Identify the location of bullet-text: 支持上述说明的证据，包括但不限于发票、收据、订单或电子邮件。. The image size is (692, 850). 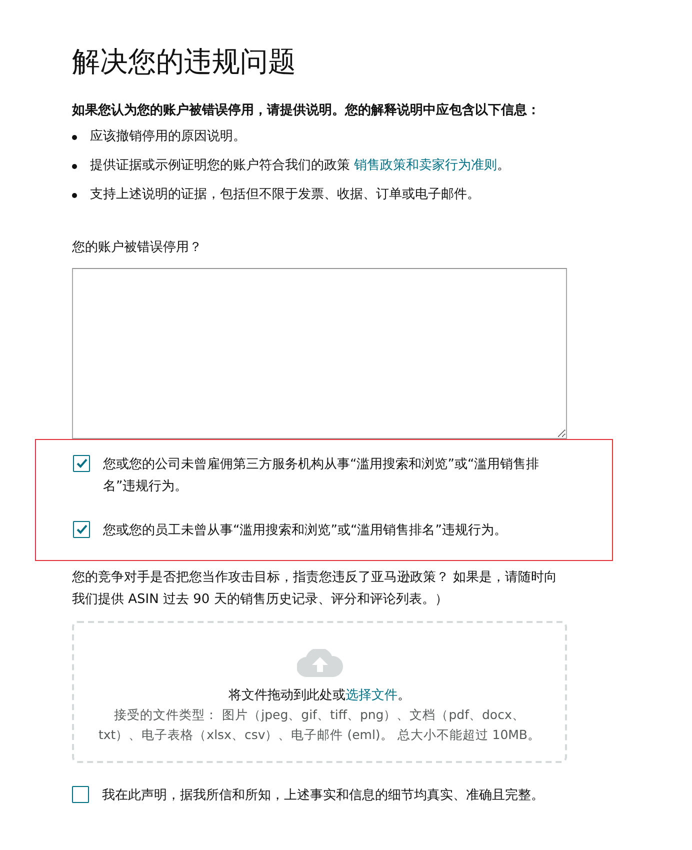
(285, 195).